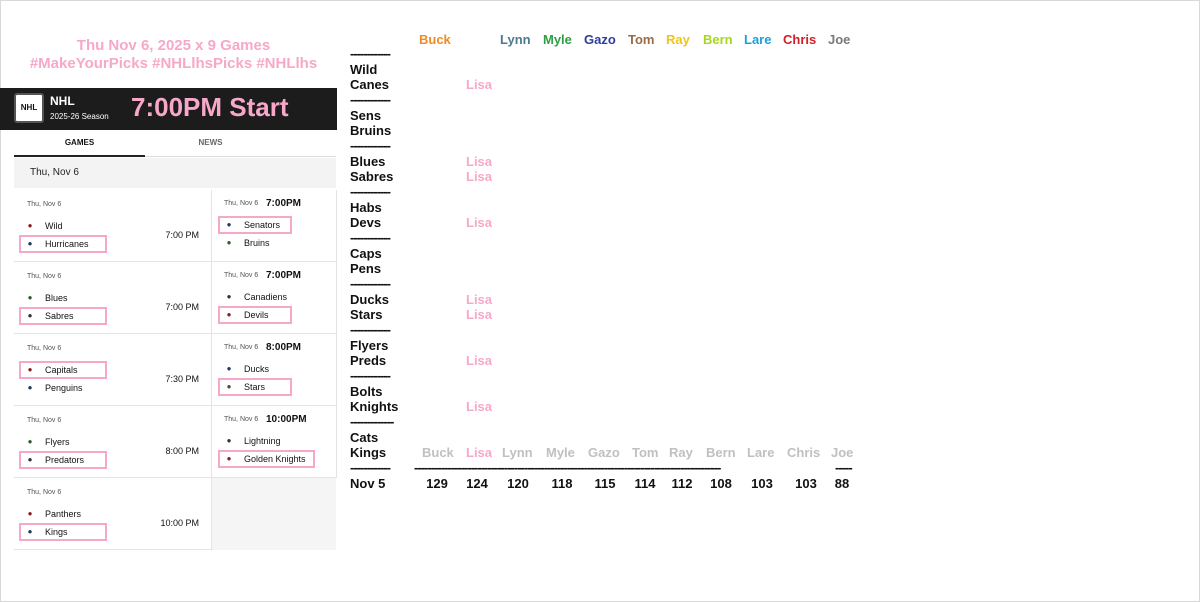 The width and height of the screenshot is (1200, 602). I want to click on team-row: ● Blues, so click(66, 298).